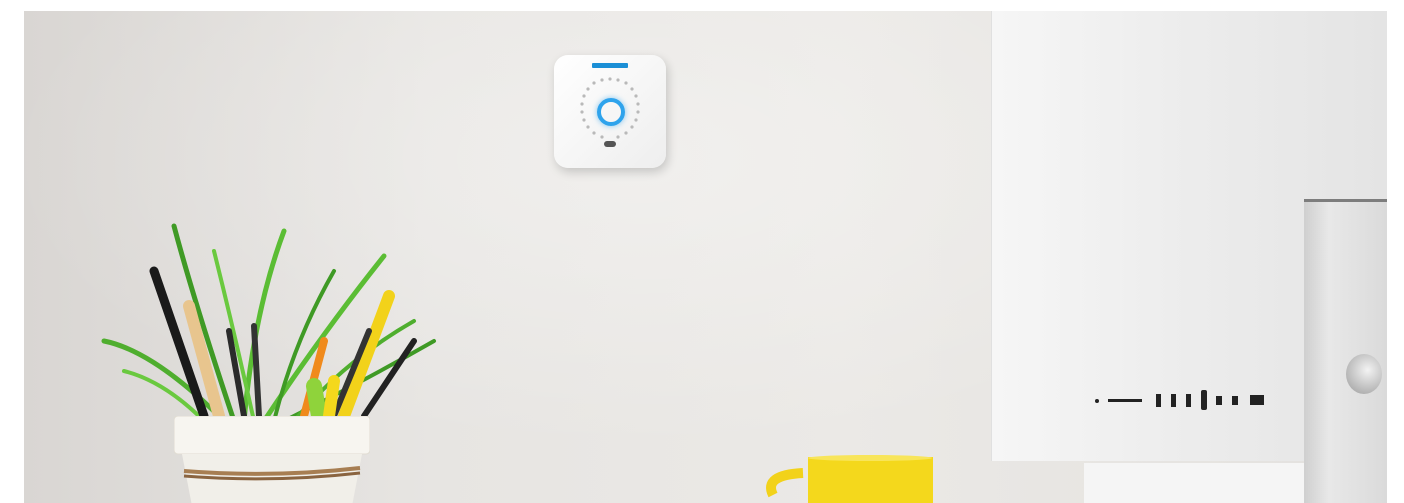 Image resolution: width=1404 pixels, height=503 pixels. What do you see at coordinates (849, 479) in the screenshot?
I see `yellow-mug` at bounding box center [849, 479].